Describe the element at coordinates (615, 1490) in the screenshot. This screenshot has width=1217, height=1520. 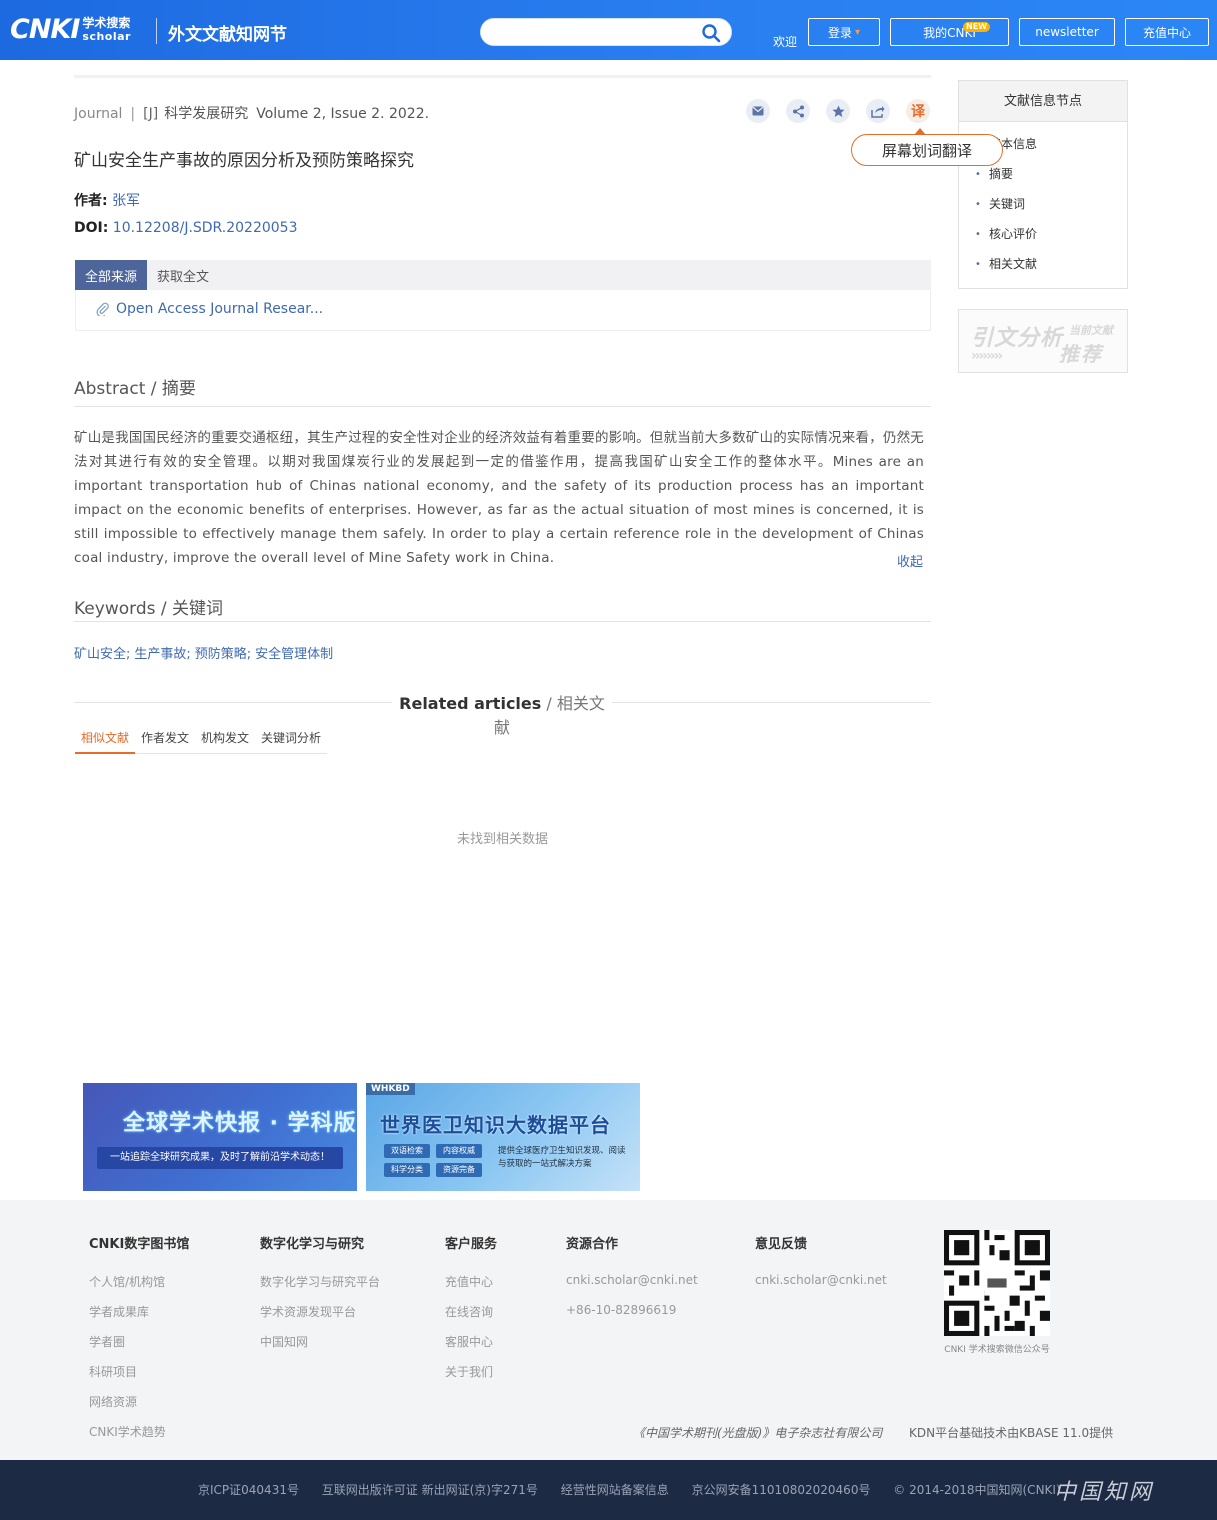
I see `license-item: 经营性网站备案信息` at that location.